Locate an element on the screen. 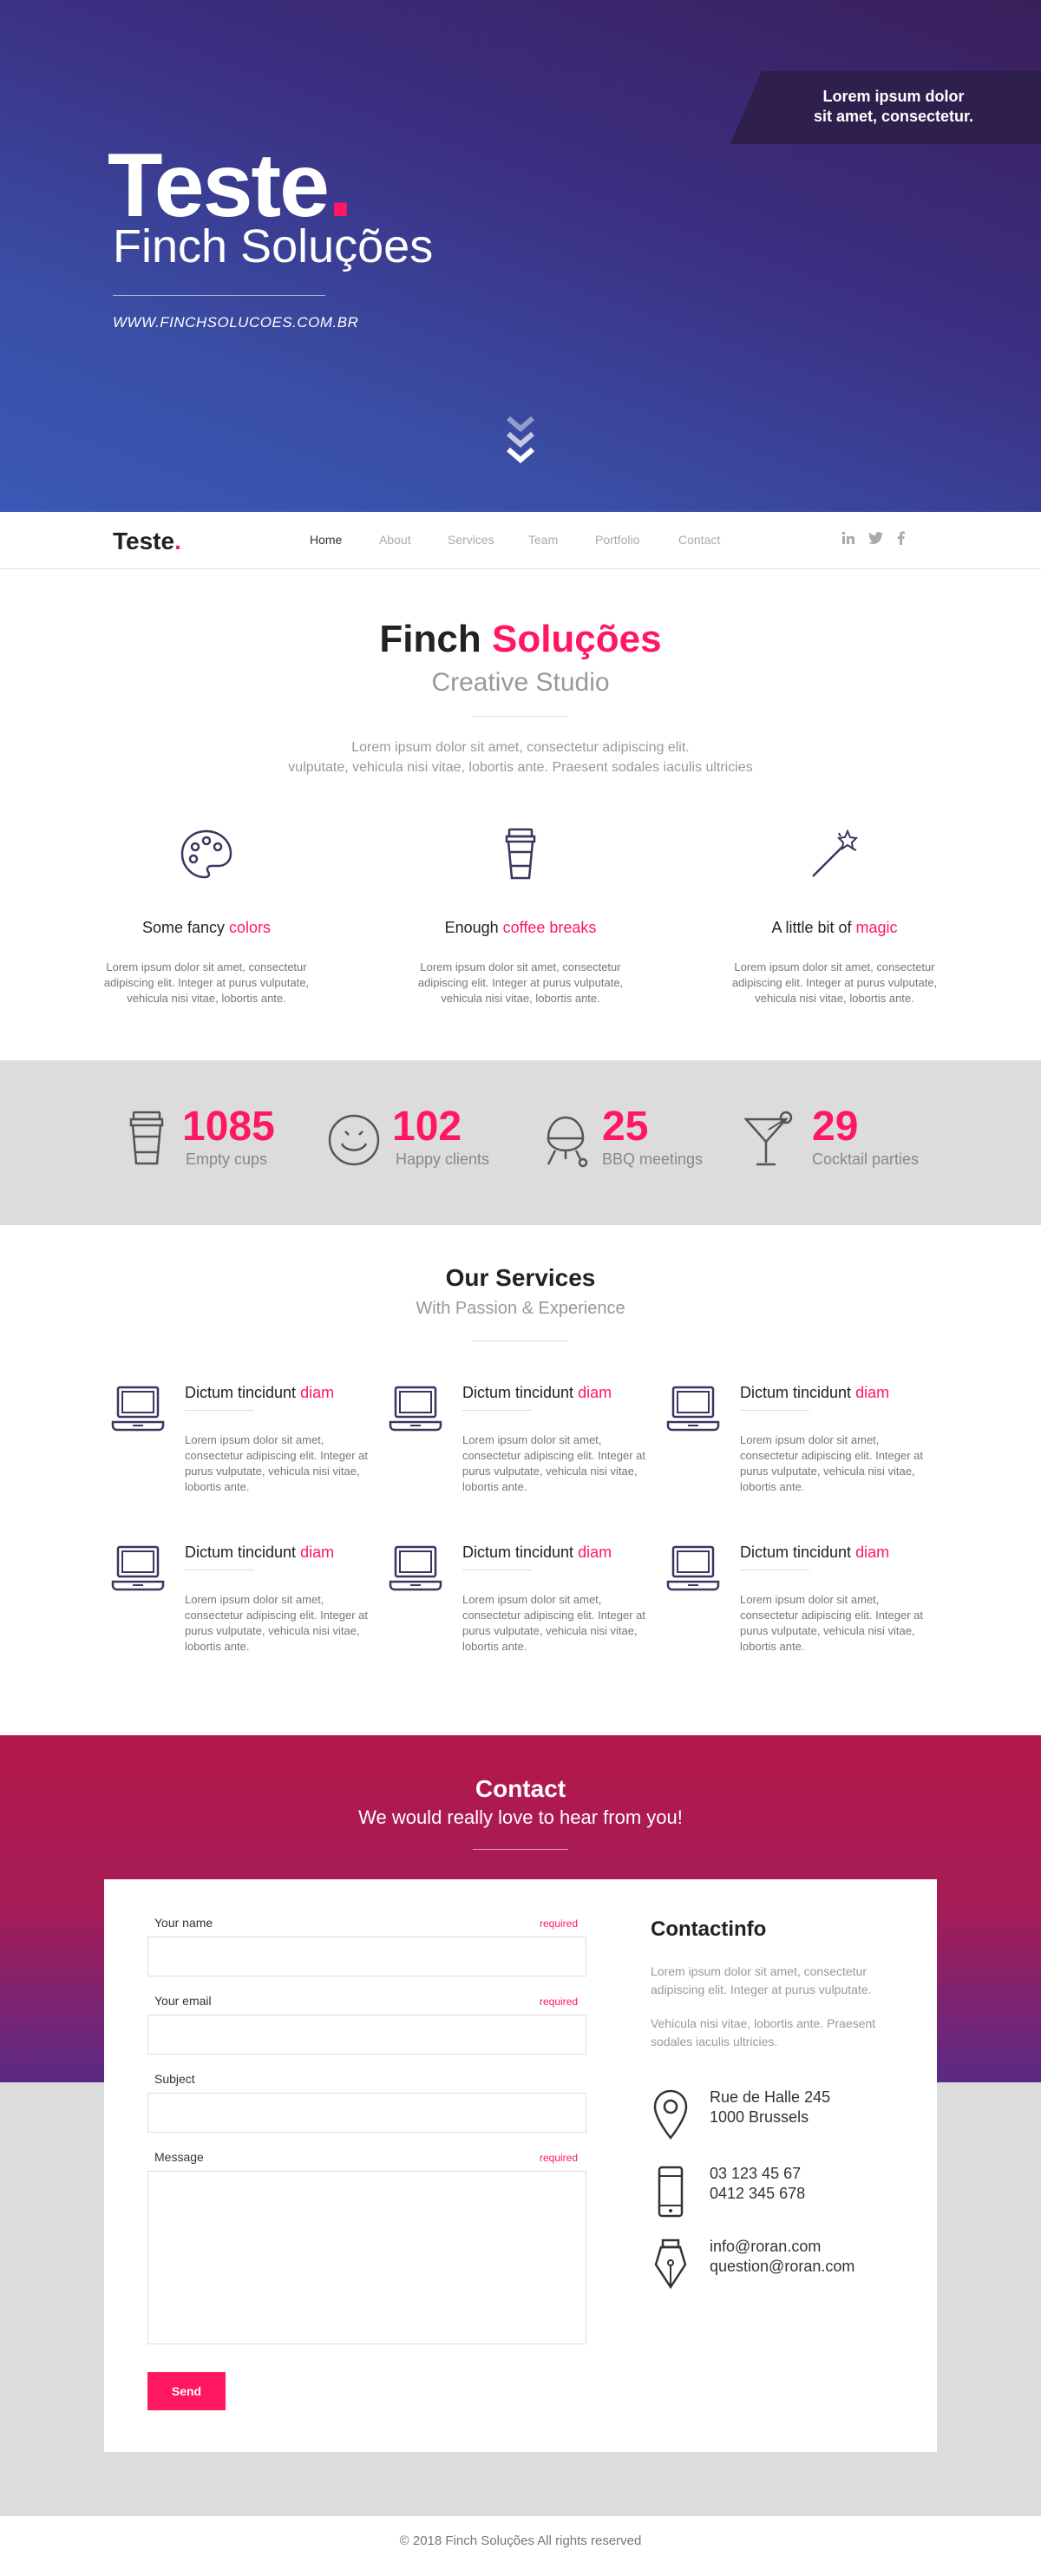 The width and height of the screenshot is (1041, 2576). linkedin-icon is located at coordinates (848, 538).